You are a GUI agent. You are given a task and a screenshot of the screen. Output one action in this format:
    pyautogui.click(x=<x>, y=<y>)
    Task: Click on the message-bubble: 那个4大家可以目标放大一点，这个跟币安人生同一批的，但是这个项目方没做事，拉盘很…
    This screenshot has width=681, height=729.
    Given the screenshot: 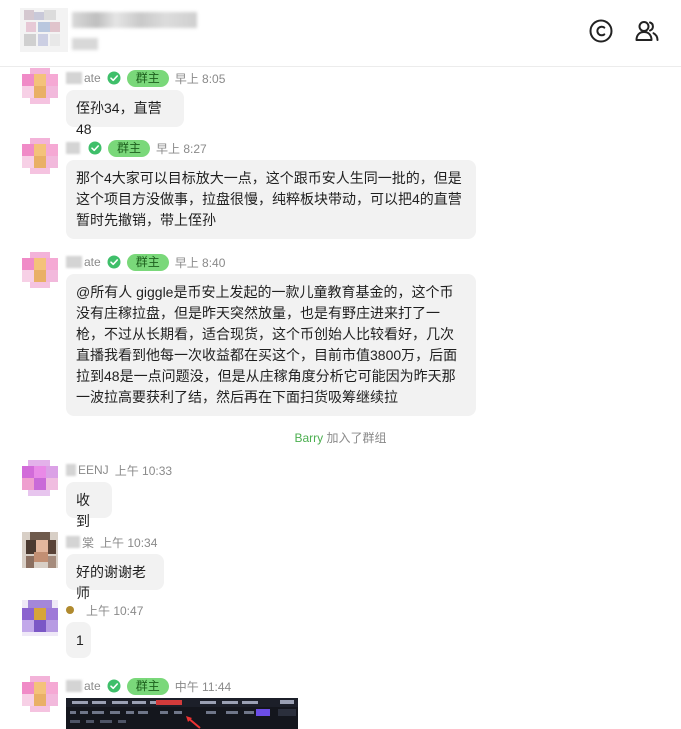 What is the action you would take?
    pyautogui.click(x=271, y=199)
    